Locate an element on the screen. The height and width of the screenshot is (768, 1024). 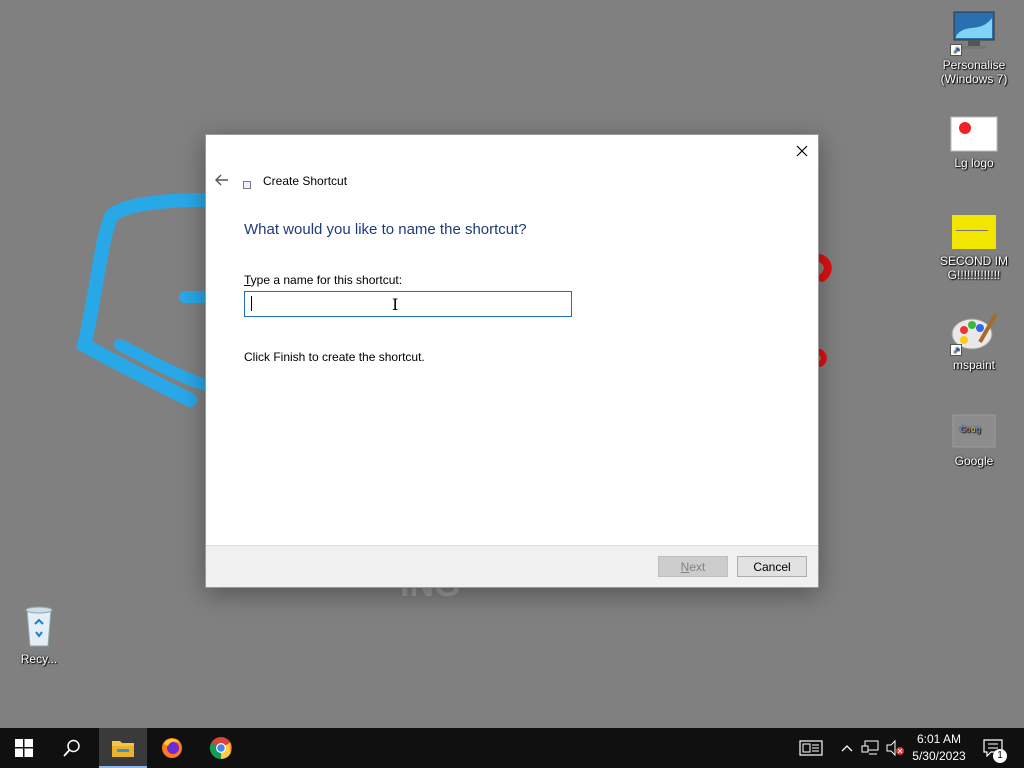
desktop-icon-label: Personalise (Windows 7) is located at coordinates (974, 72).